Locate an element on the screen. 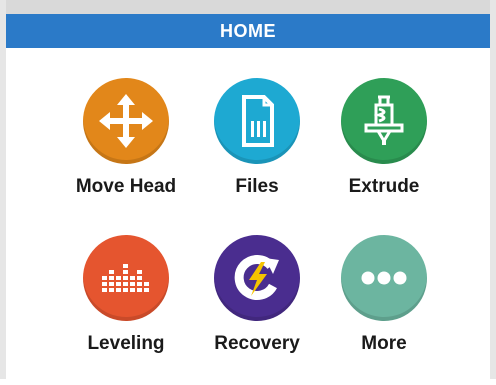 This screenshot has width=496, height=385. file-icon is located at coordinates (258, 121).